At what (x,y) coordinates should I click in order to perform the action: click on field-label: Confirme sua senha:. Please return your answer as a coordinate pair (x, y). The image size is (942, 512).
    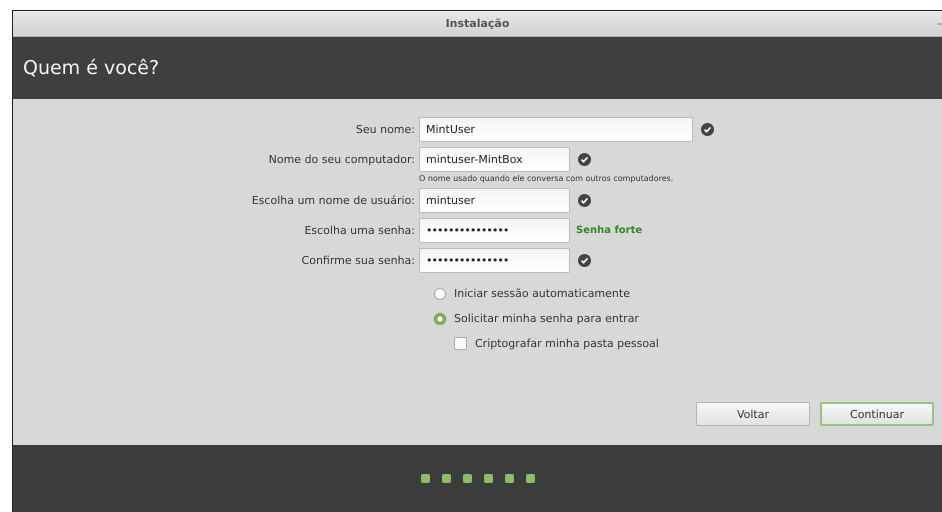
    Looking at the image, I should click on (357, 260).